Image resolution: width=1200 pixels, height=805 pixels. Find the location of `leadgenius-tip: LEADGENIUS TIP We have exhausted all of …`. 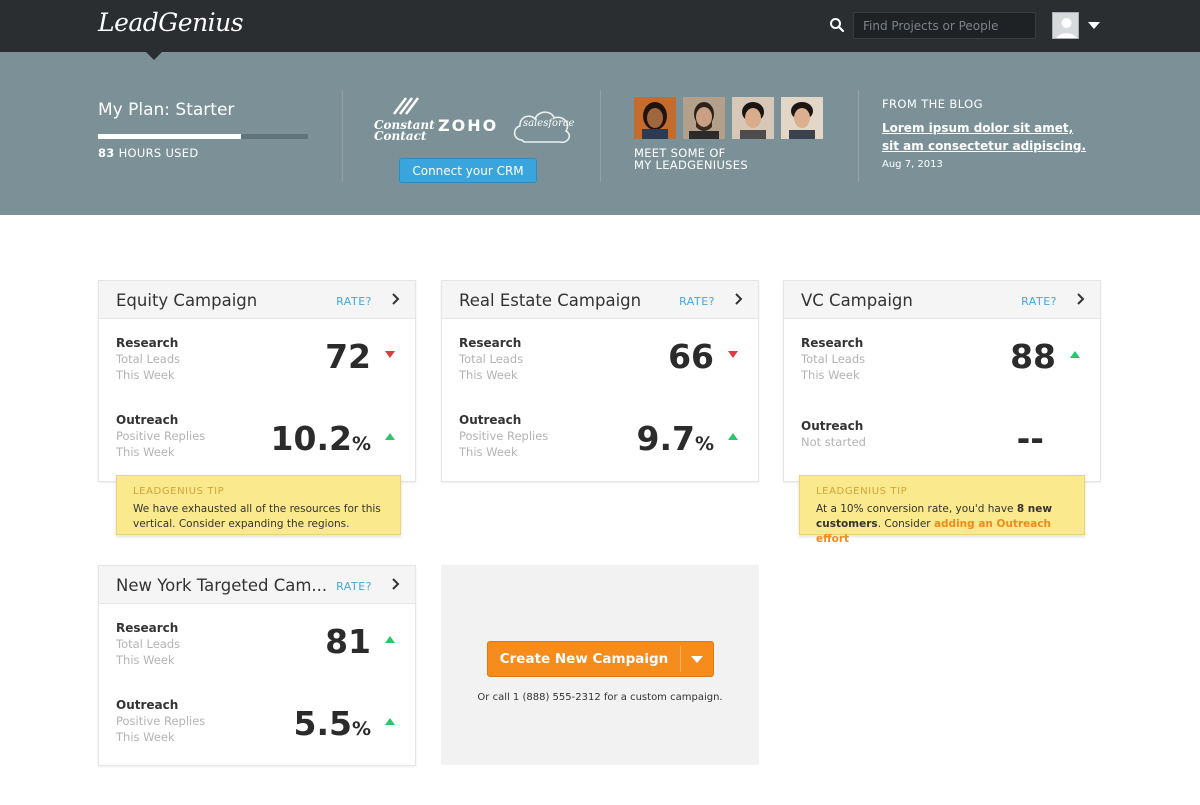

leadgenius-tip: LEADGENIUS TIP We have exhausted all of … is located at coordinates (258, 505).